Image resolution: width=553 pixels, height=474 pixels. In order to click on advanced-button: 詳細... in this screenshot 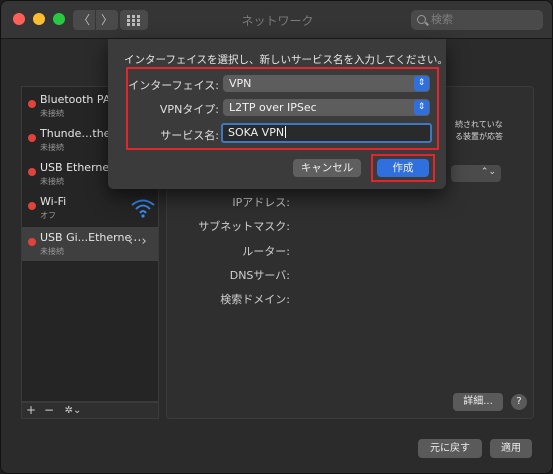, I will do `click(478, 402)`.